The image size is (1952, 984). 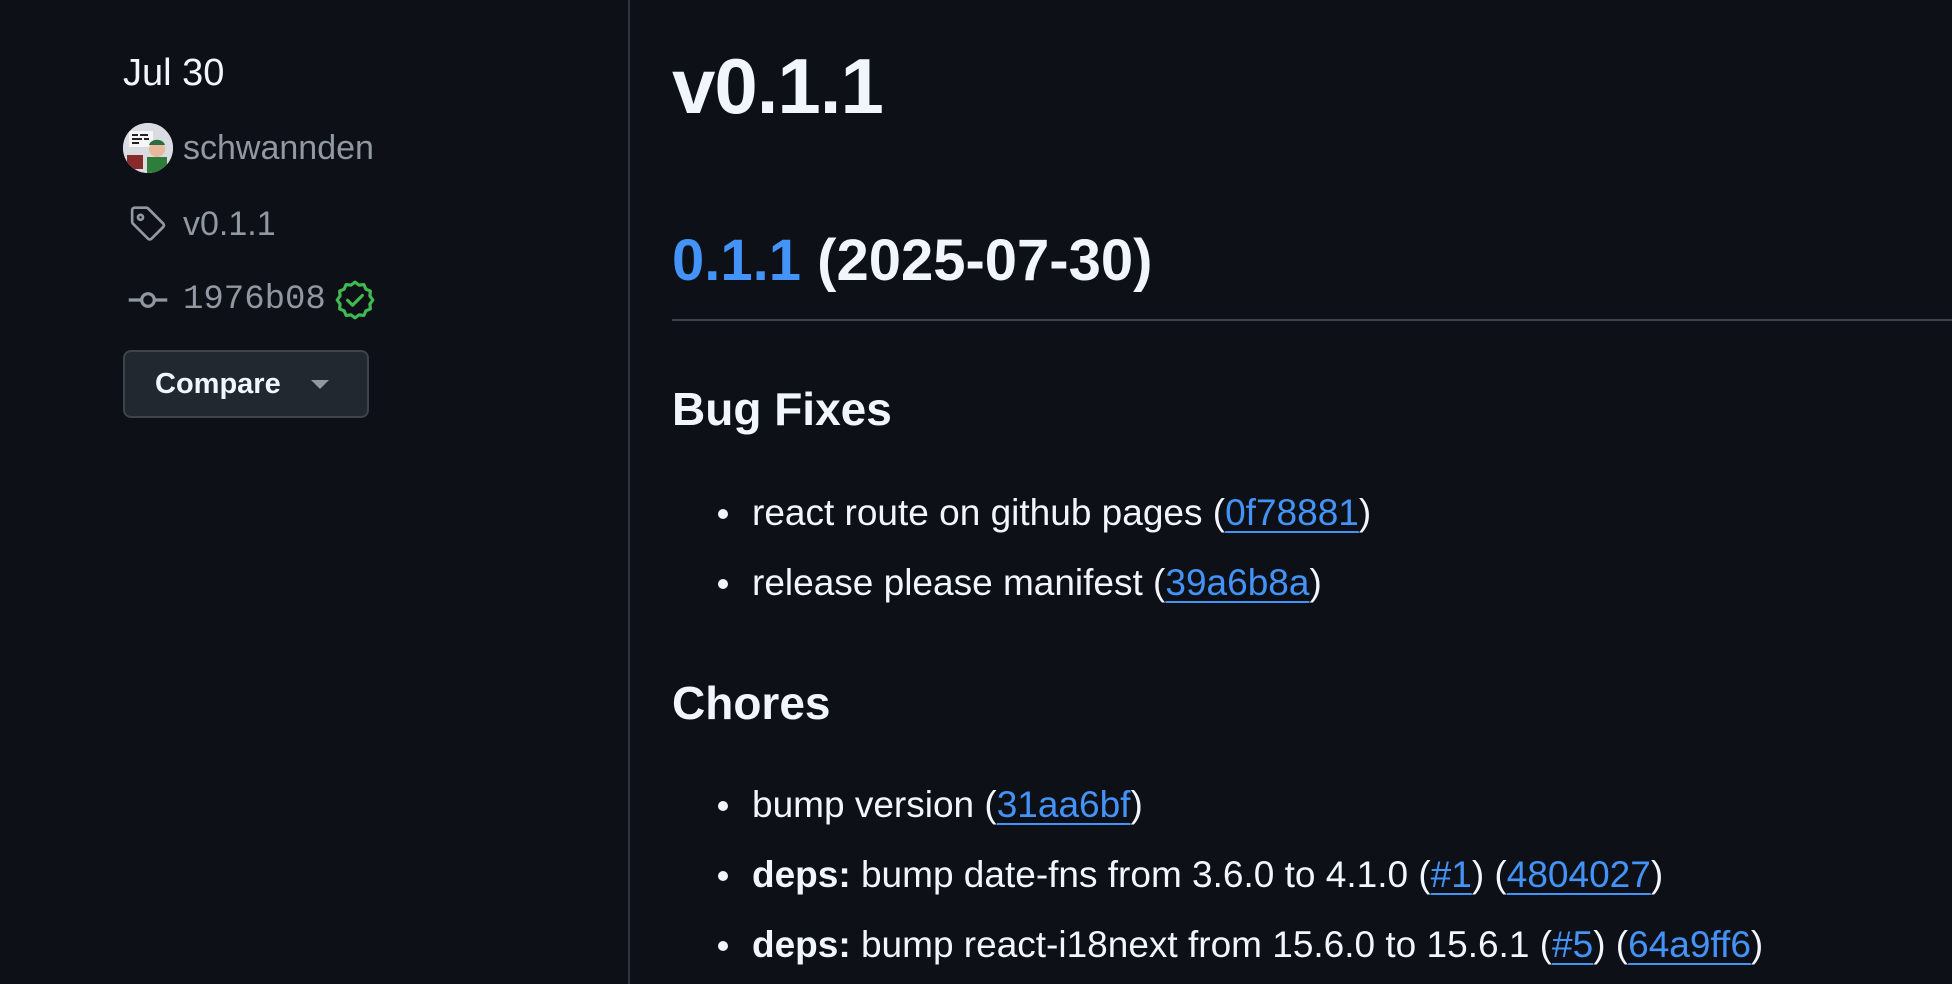 What do you see at coordinates (1134, 874) in the screenshot?
I see `item-text: bump date-fns from 3.6.0 to 4.1.0` at bounding box center [1134, 874].